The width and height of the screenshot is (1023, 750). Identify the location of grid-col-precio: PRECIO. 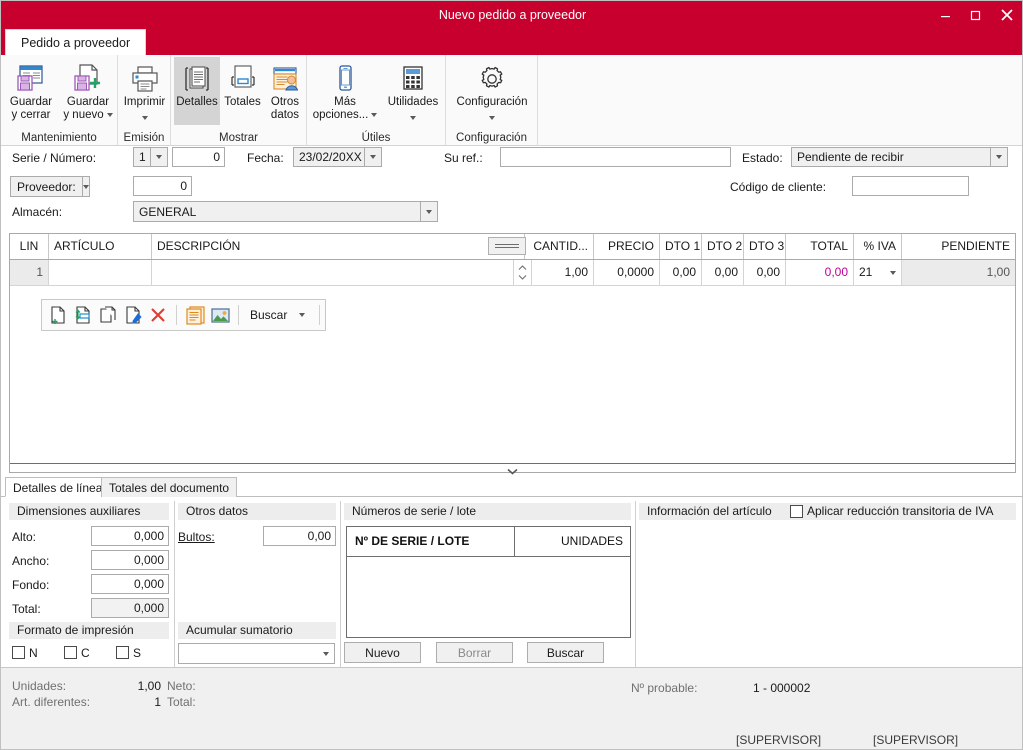
(627, 246).